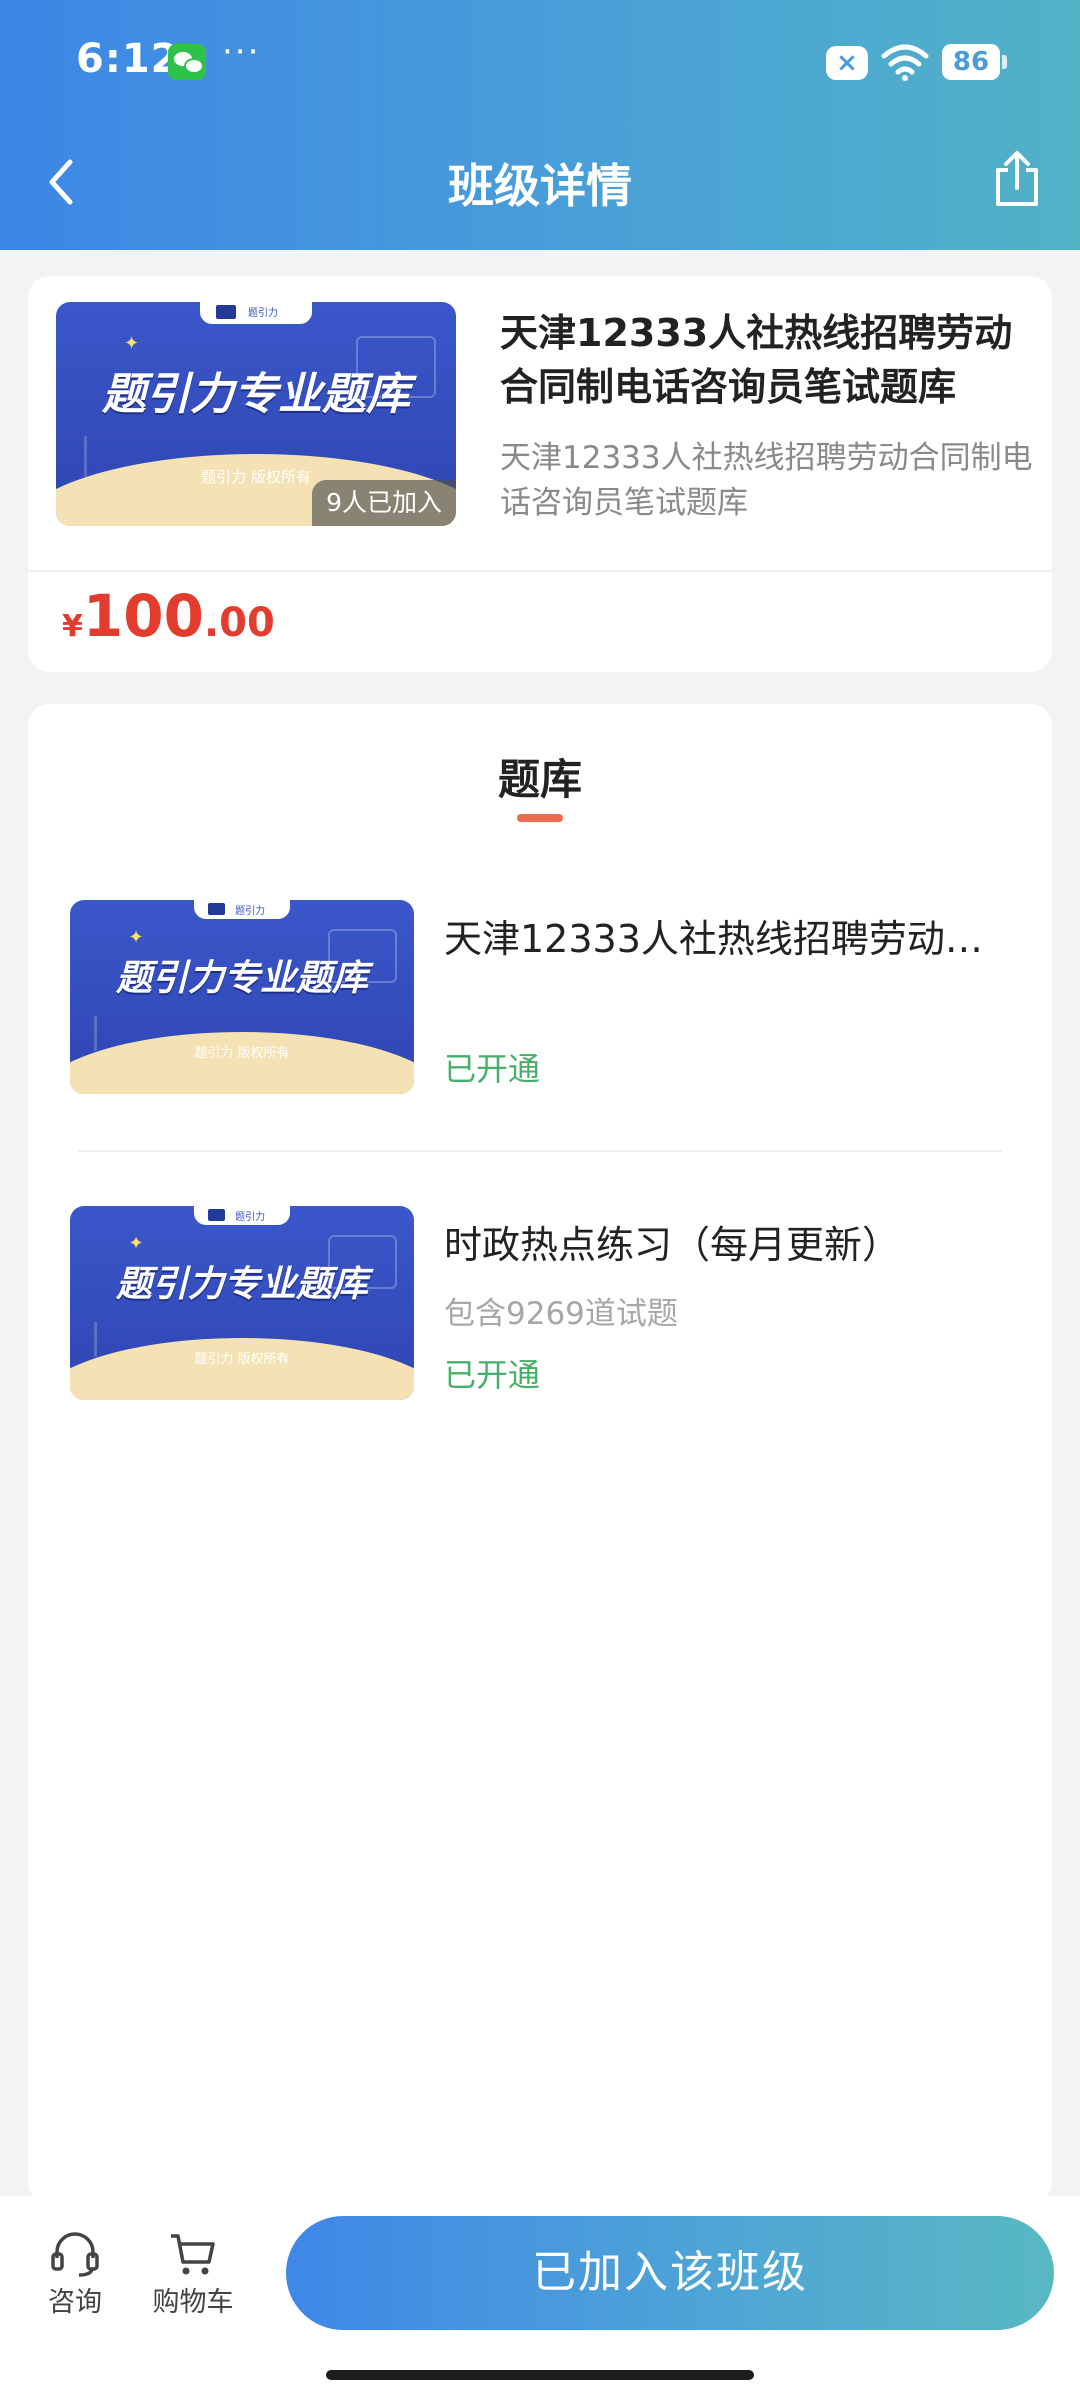 The width and height of the screenshot is (1080, 2400). Describe the element at coordinates (756, 360) in the screenshot. I see `course-title: 天津12333人社热线招聘劳动合同制电话咨询员笔试题库` at that location.